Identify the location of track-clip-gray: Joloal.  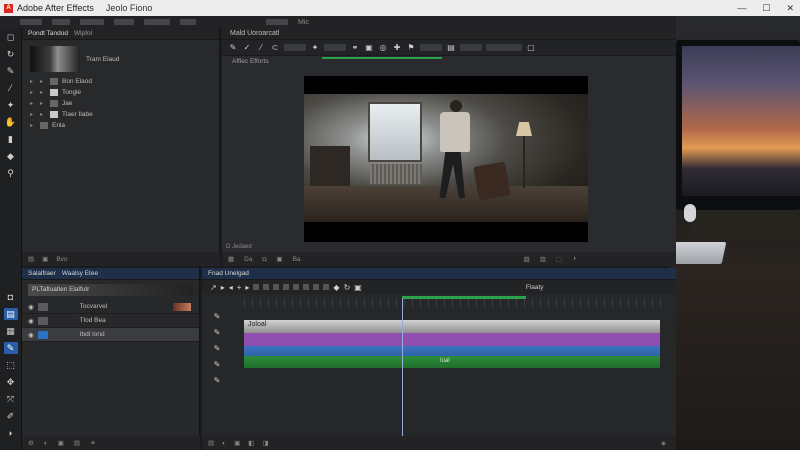
(452, 326).